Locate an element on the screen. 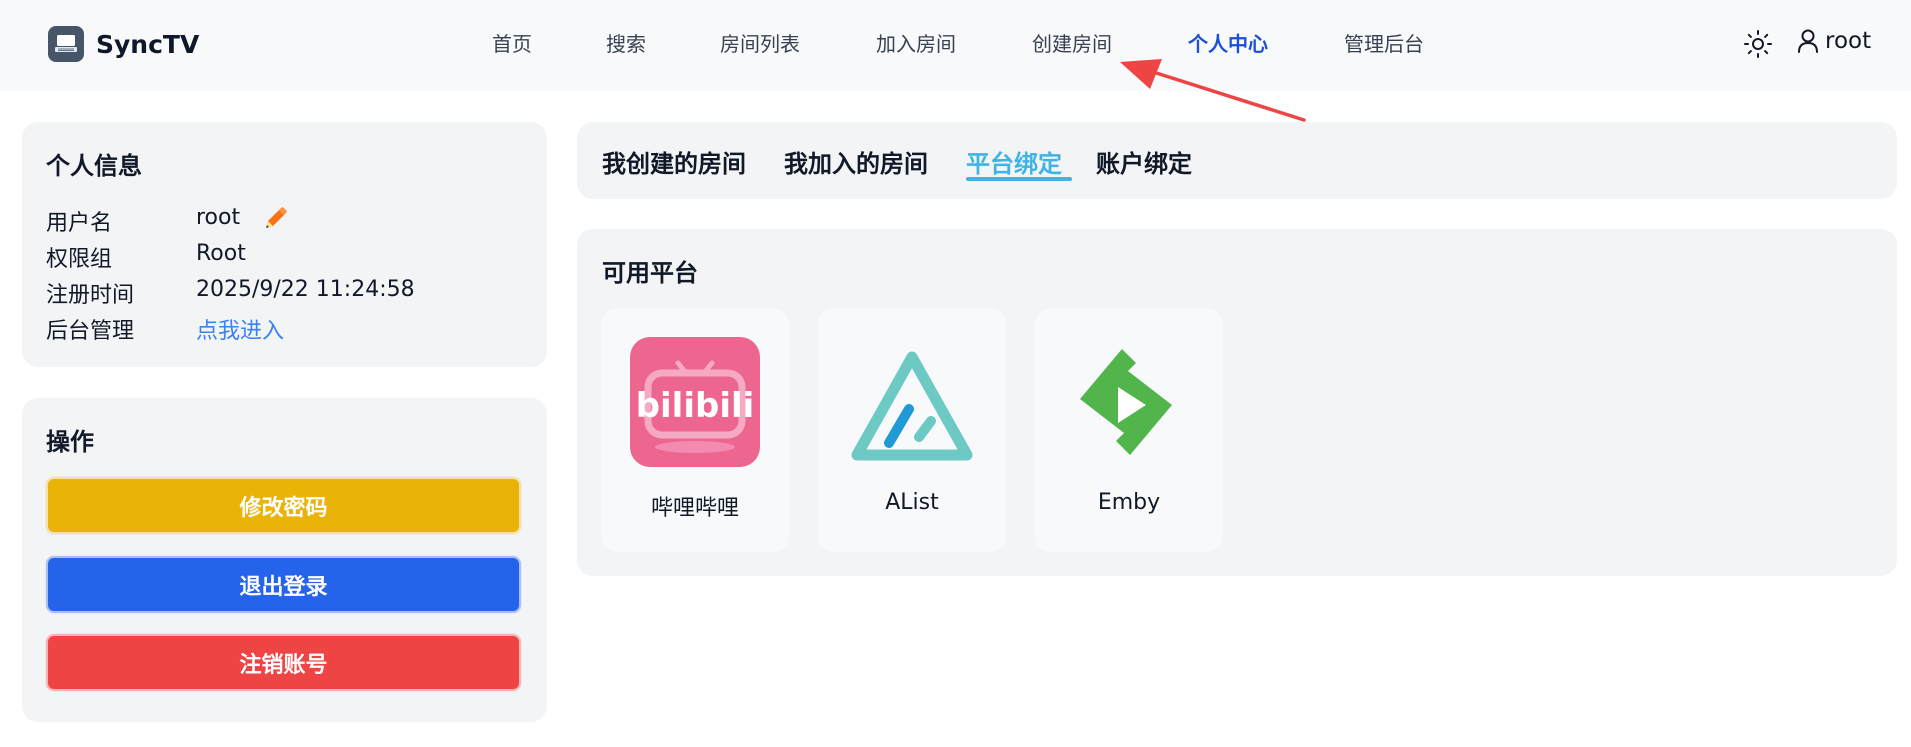 This screenshot has height=747, width=1911. nav-user-center: 个人中心 is located at coordinates (1228, 42).